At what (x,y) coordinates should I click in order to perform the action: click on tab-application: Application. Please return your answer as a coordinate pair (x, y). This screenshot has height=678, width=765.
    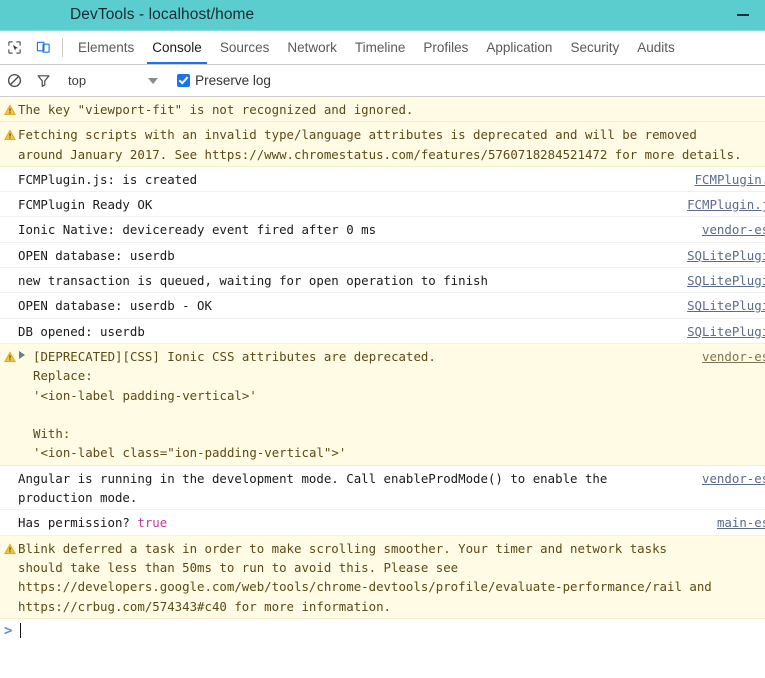
    Looking at the image, I should click on (519, 47).